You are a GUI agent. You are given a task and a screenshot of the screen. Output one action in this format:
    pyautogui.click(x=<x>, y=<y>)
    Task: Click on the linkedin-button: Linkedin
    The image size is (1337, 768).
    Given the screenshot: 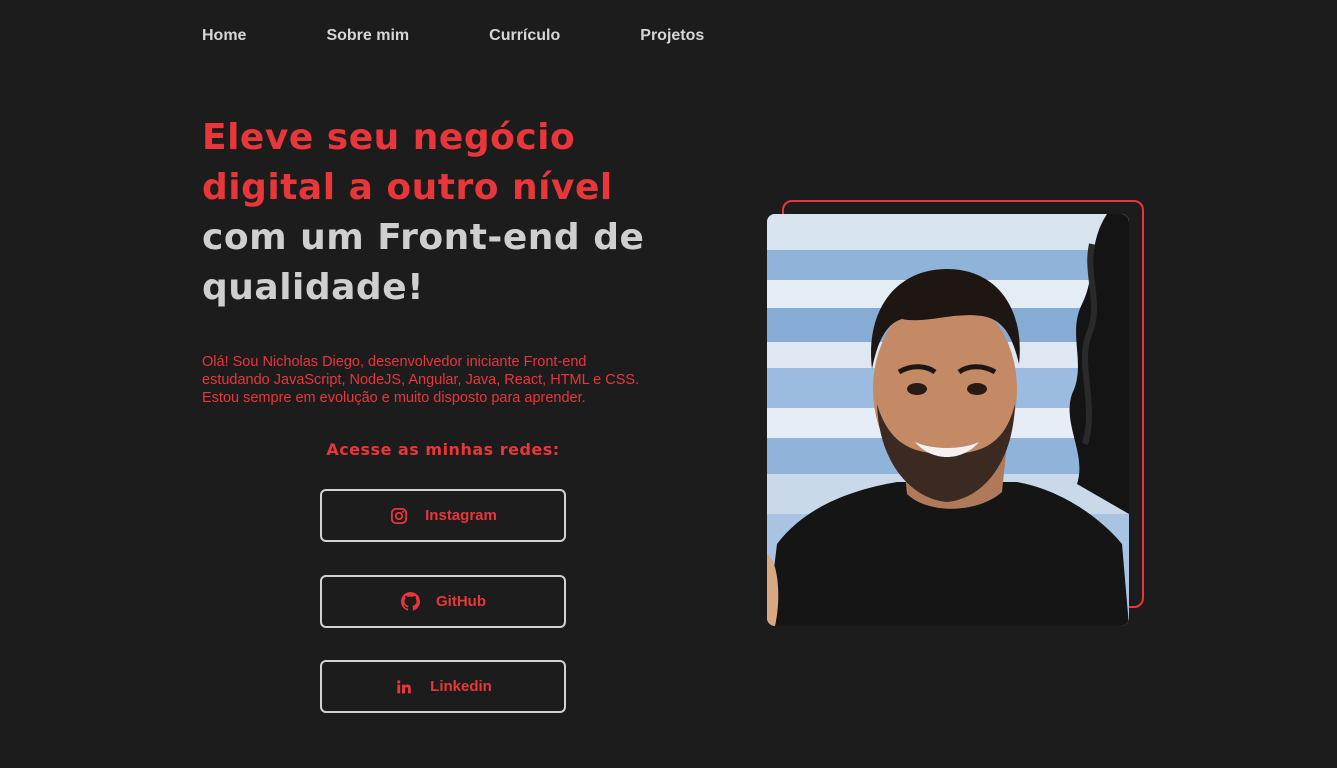 What is the action you would take?
    pyautogui.click(x=443, y=686)
    